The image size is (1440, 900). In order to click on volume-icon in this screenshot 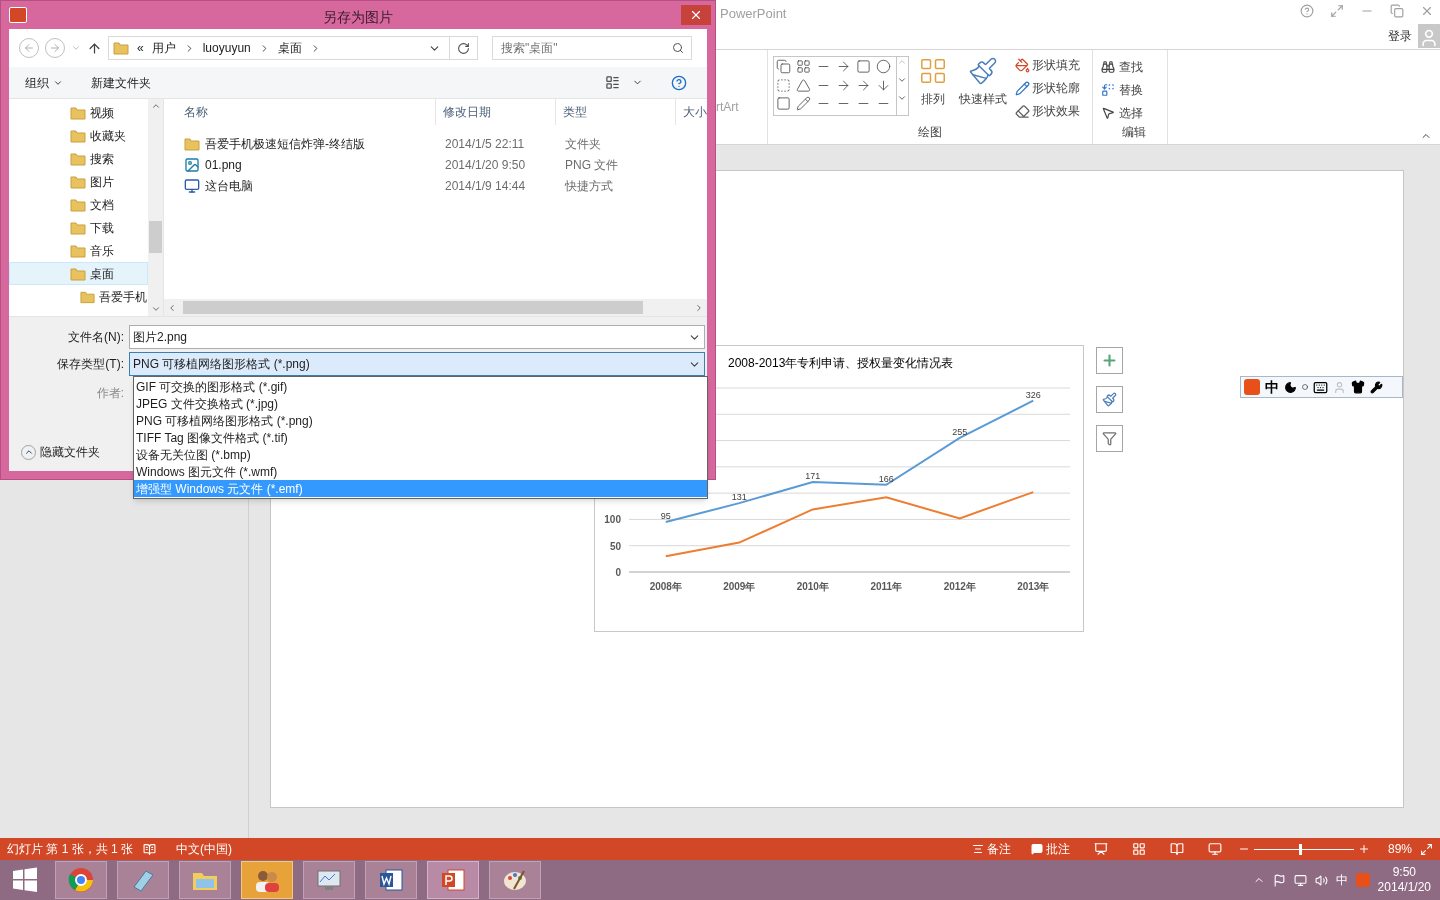, I will do `click(1321, 880)`.